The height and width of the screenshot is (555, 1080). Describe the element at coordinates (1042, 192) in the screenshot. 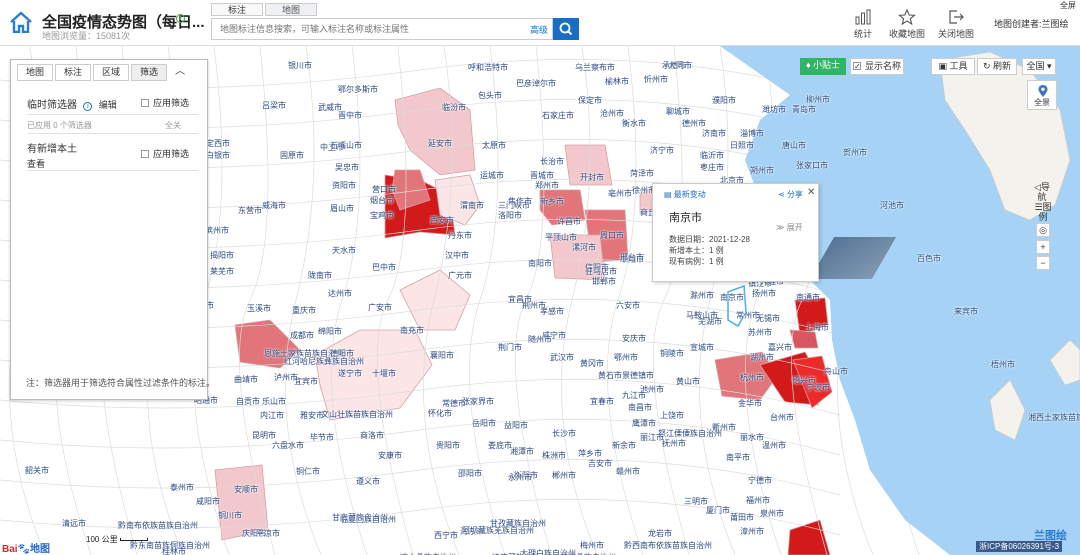

I see `navigation-button: ◁导航` at that location.